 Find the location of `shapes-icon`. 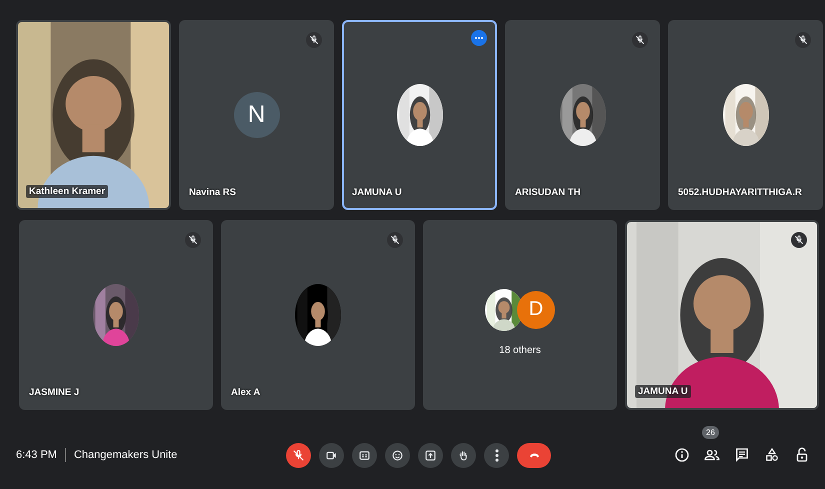

shapes-icon is located at coordinates (772, 455).